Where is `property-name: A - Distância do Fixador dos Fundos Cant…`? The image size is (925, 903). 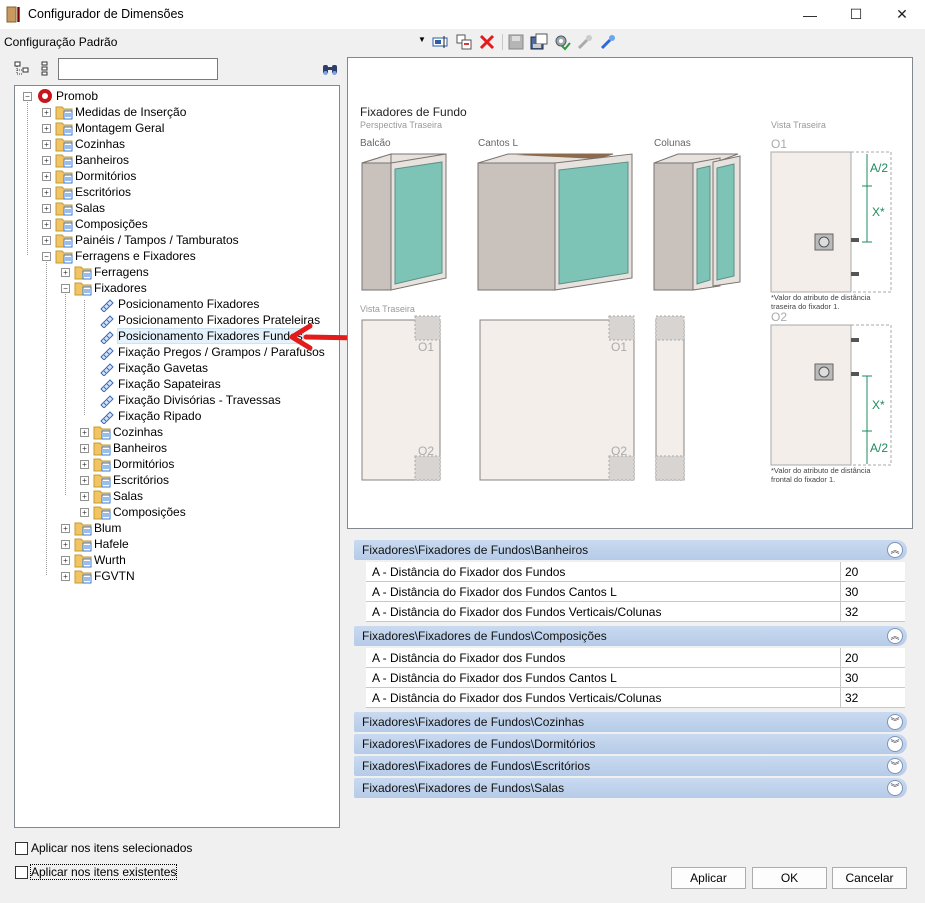 property-name: A - Distância do Fixador dos Fundos Cant… is located at coordinates (494, 592).